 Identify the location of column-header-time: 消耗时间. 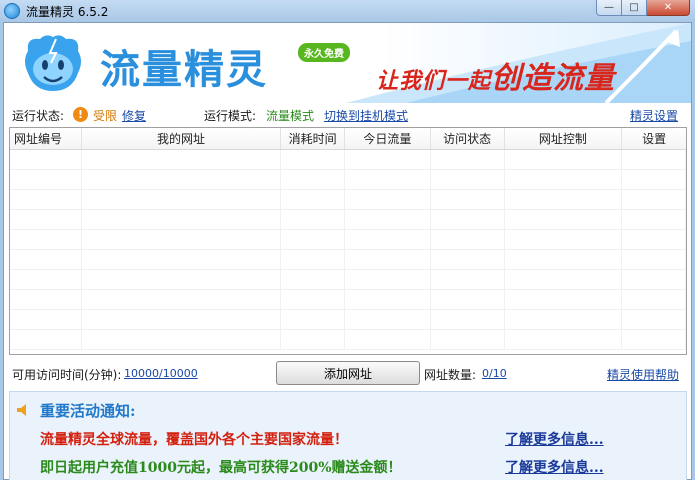
(313, 138).